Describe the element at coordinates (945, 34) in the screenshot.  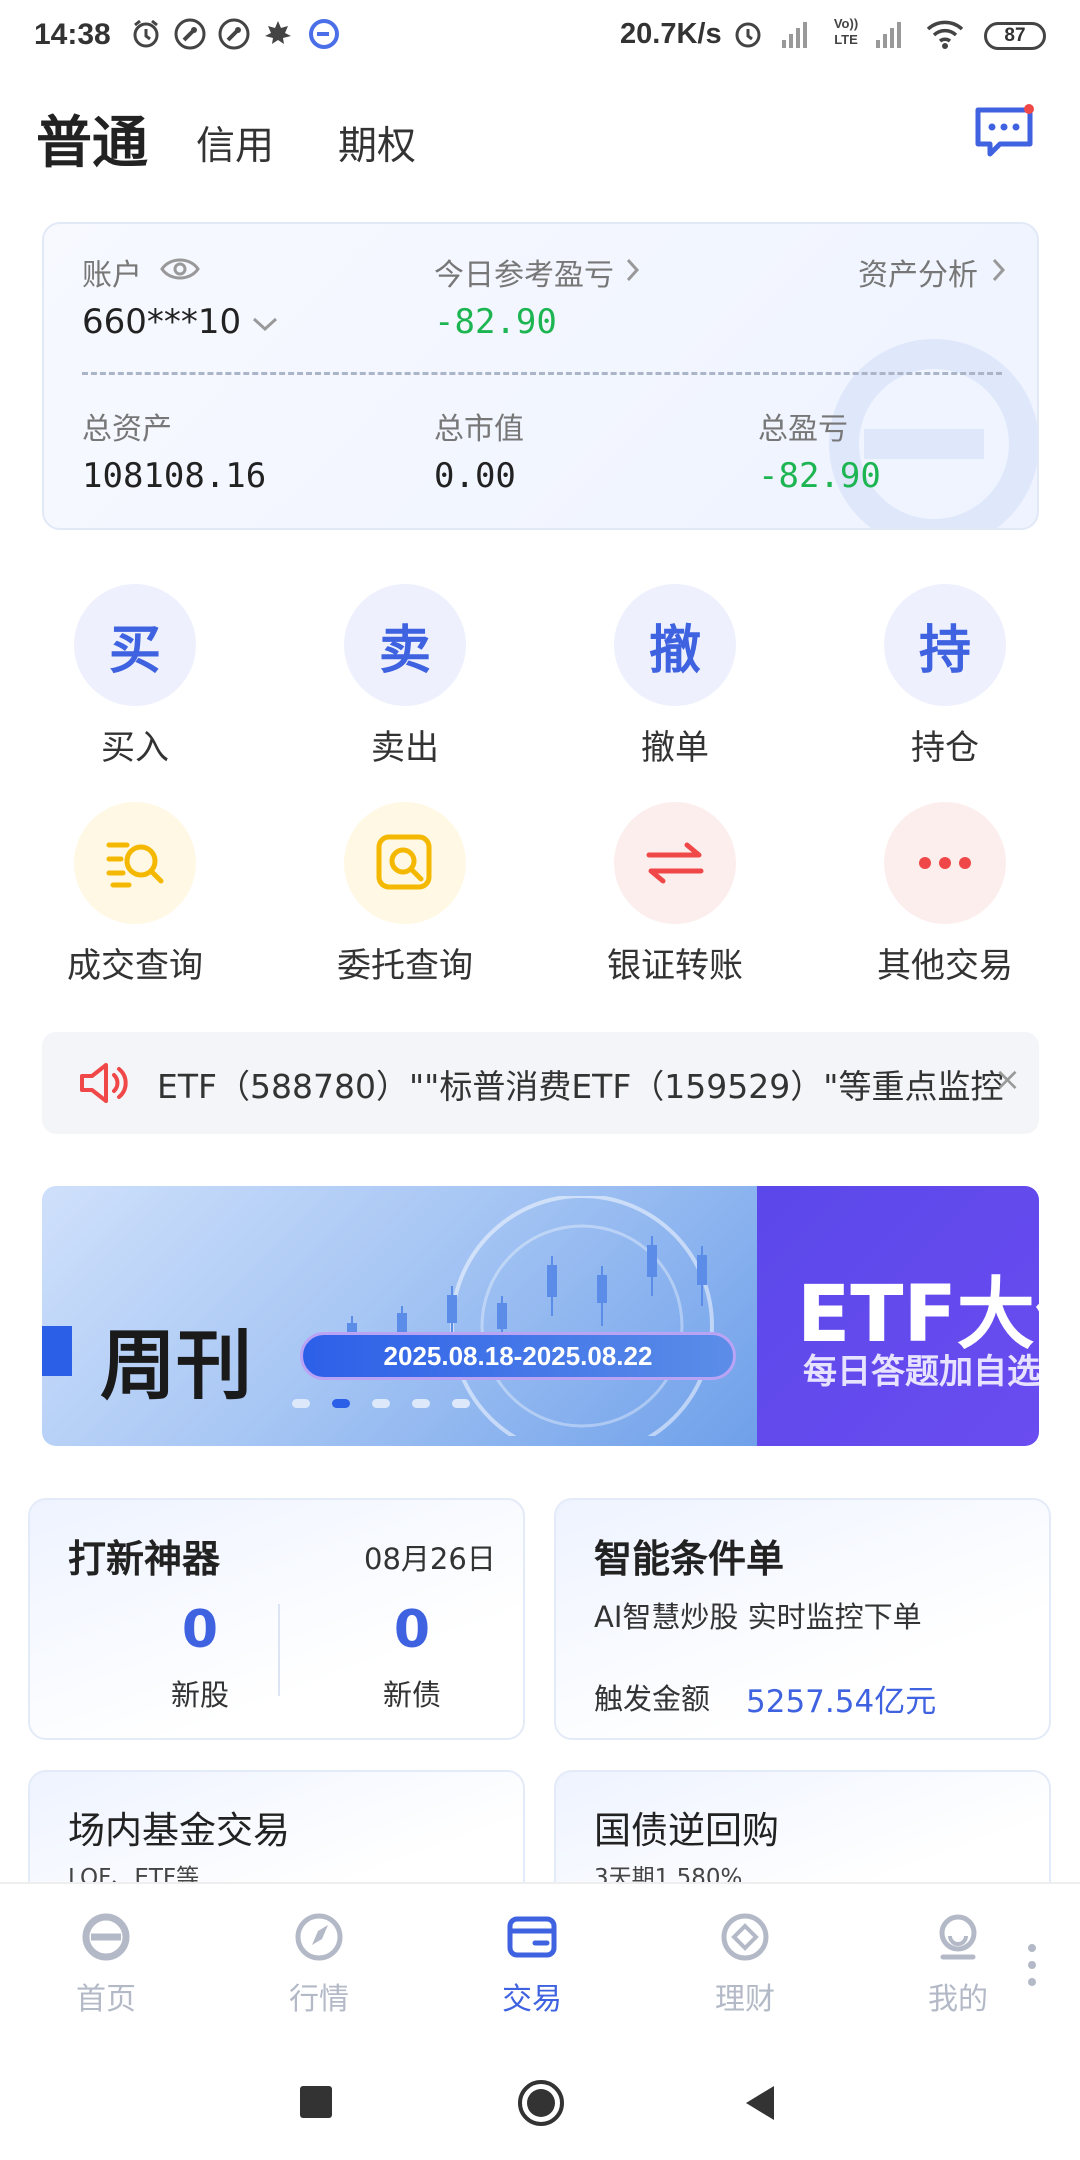
I see `wifi-icon` at that location.